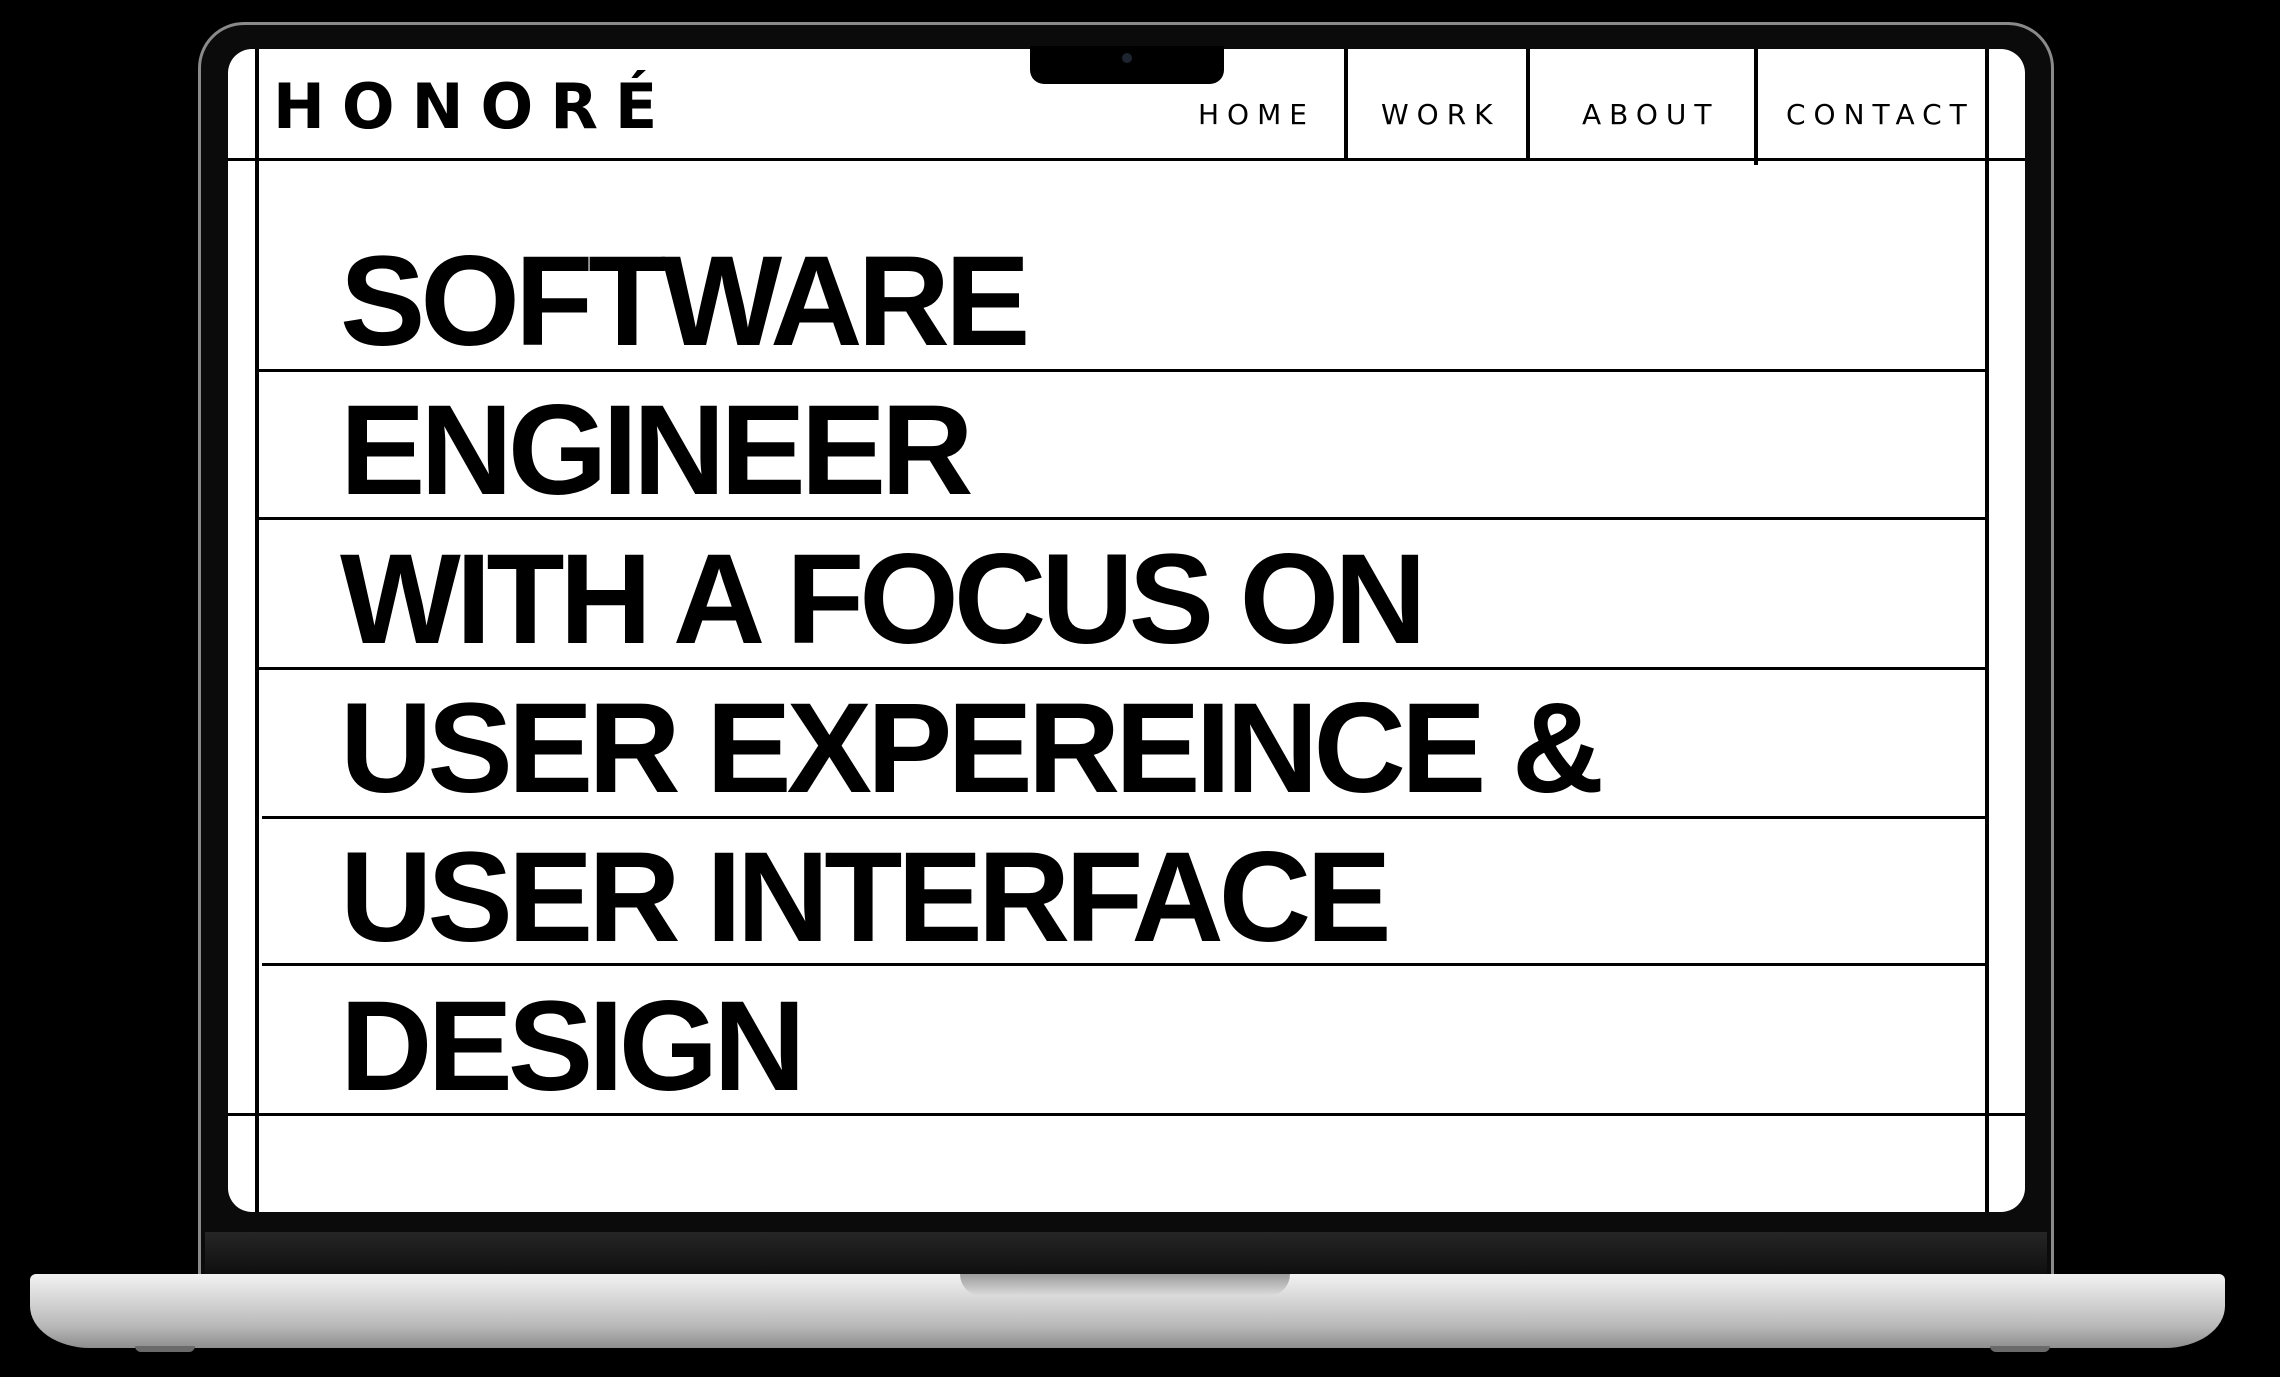 This screenshot has height=1377, width=2280. What do you see at coordinates (1256, 115) in the screenshot?
I see `nav-home-link: HOME` at bounding box center [1256, 115].